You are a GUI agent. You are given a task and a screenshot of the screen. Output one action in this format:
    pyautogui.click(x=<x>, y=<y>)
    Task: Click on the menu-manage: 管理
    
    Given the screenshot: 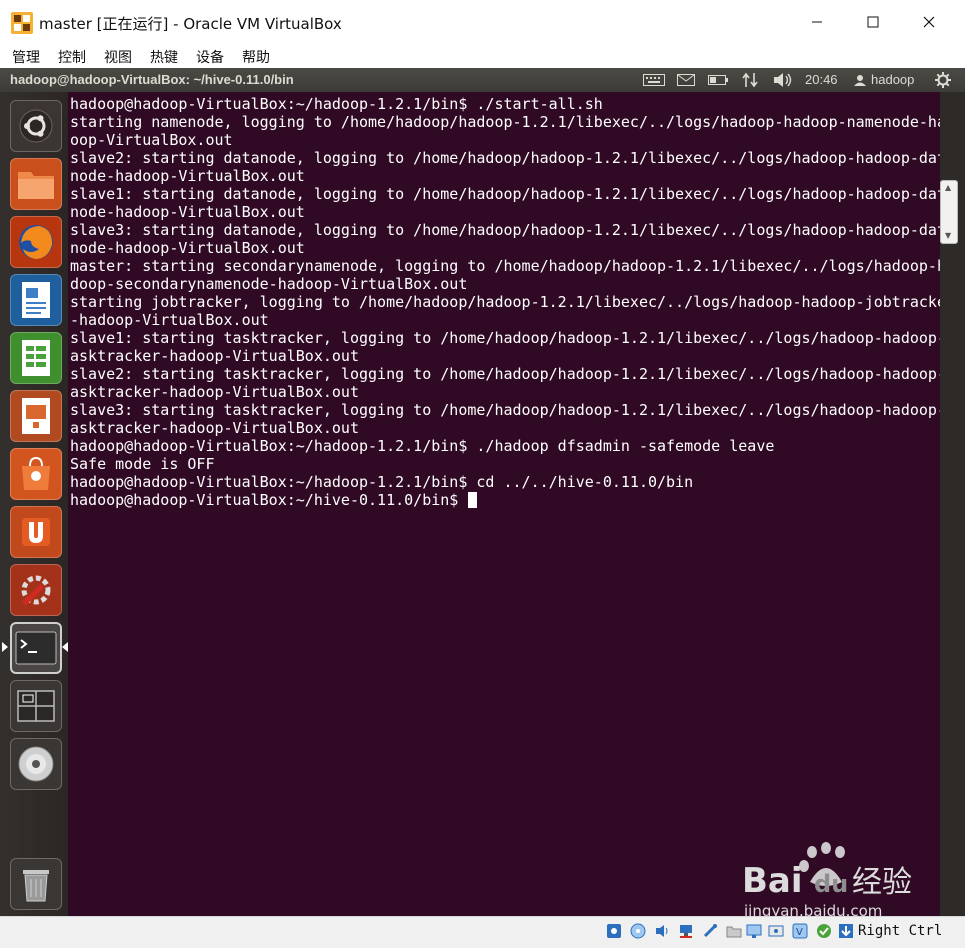 What is the action you would take?
    pyautogui.click(x=26, y=57)
    